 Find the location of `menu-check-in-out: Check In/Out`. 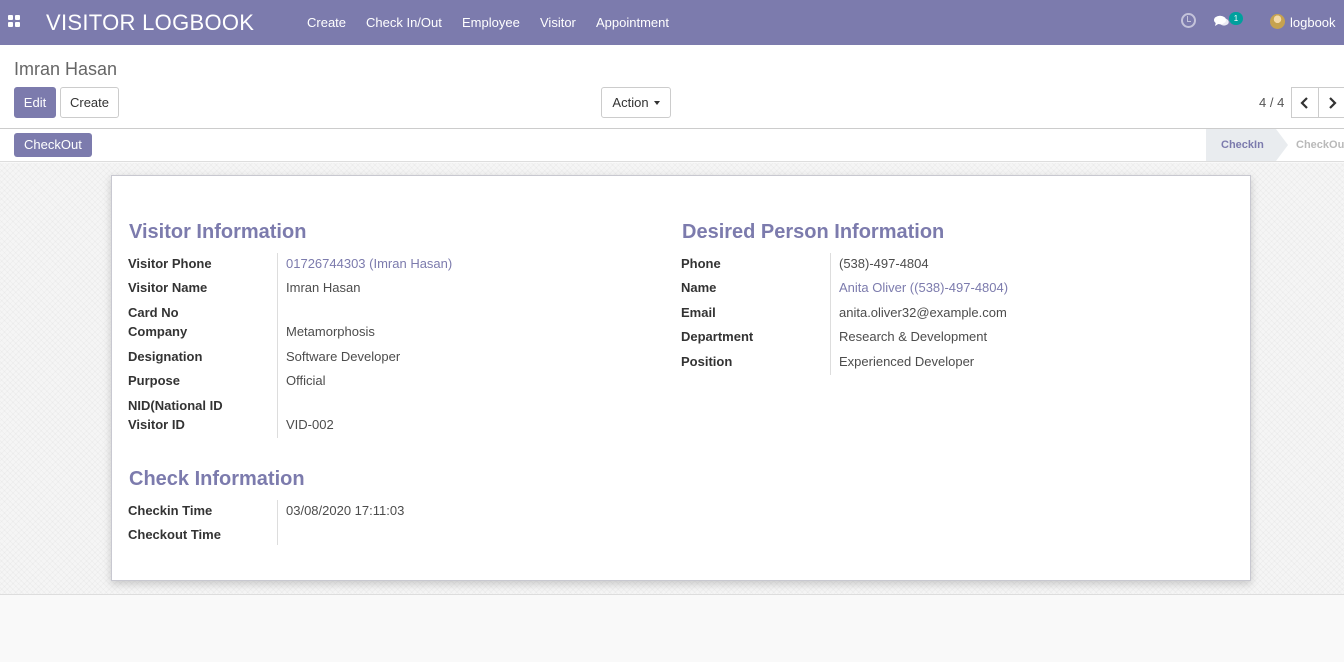

menu-check-in-out: Check In/Out is located at coordinates (404, 22).